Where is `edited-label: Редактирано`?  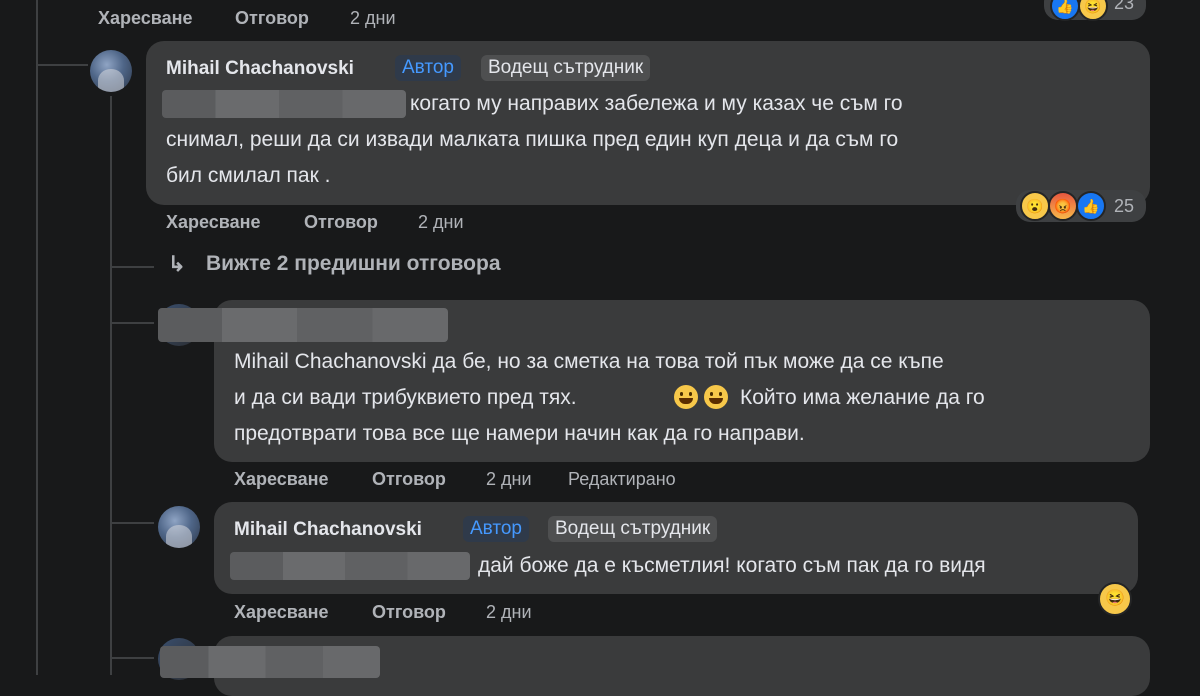 edited-label: Редактирано is located at coordinates (622, 479).